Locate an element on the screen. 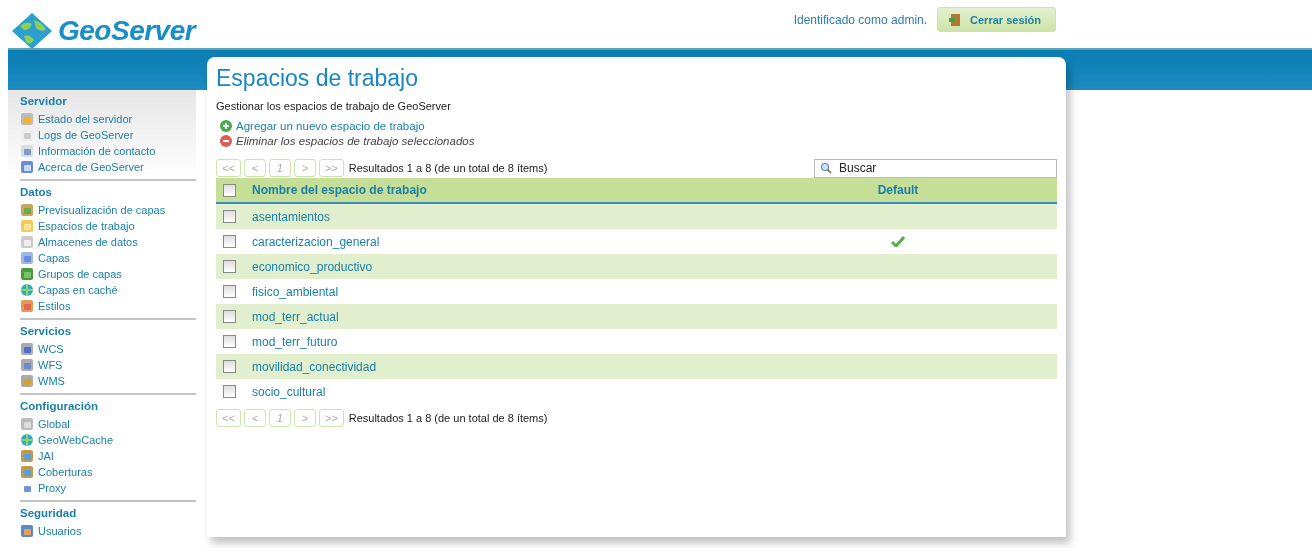 The image size is (1312, 555). door-icon is located at coordinates (955, 19).